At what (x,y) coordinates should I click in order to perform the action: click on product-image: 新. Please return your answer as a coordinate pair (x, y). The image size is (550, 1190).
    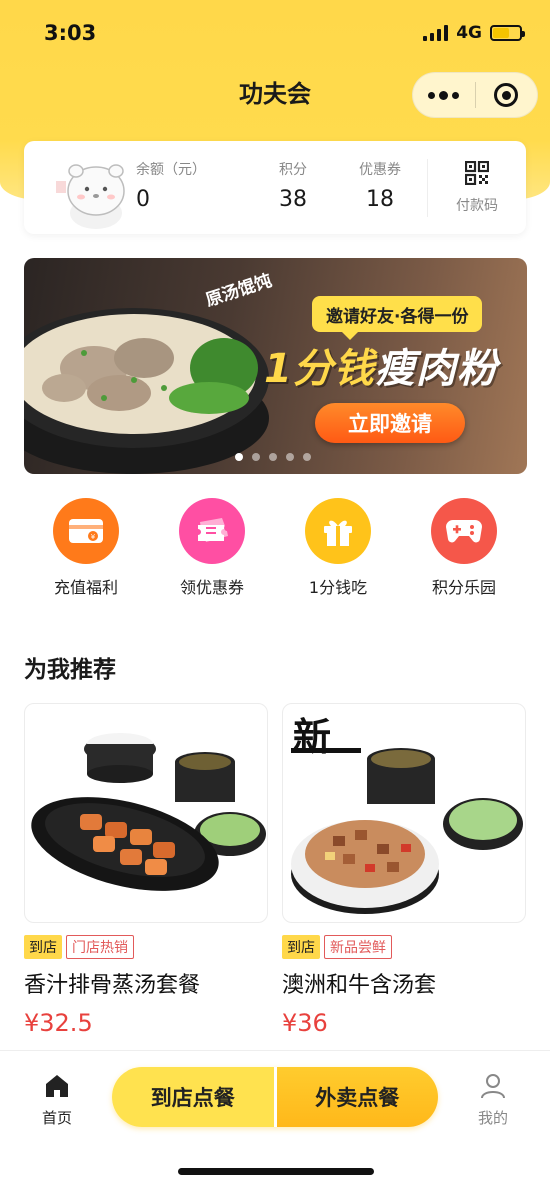
    Looking at the image, I should click on (404, 813).